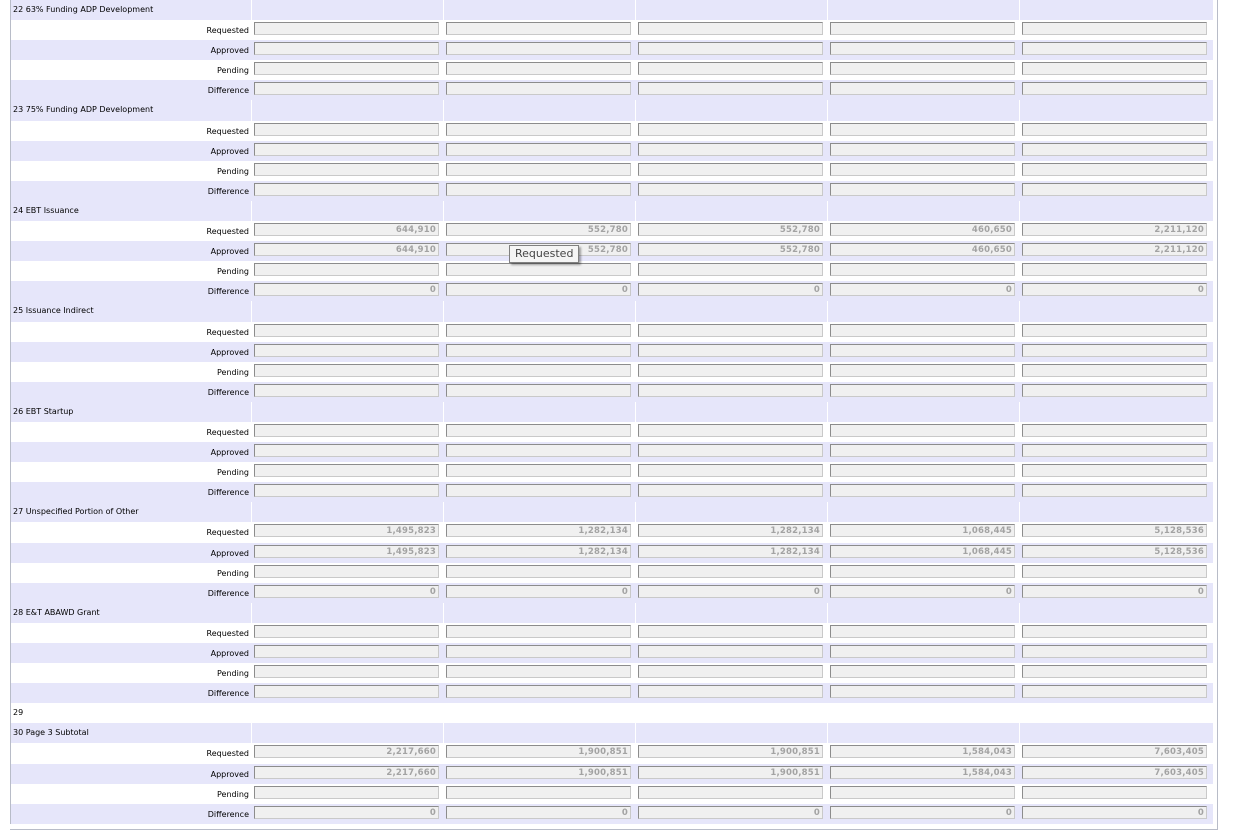  Describe the element at coordinates (922, 752) in the screenshot. I see `requested-field: 1,584,043` at that location.